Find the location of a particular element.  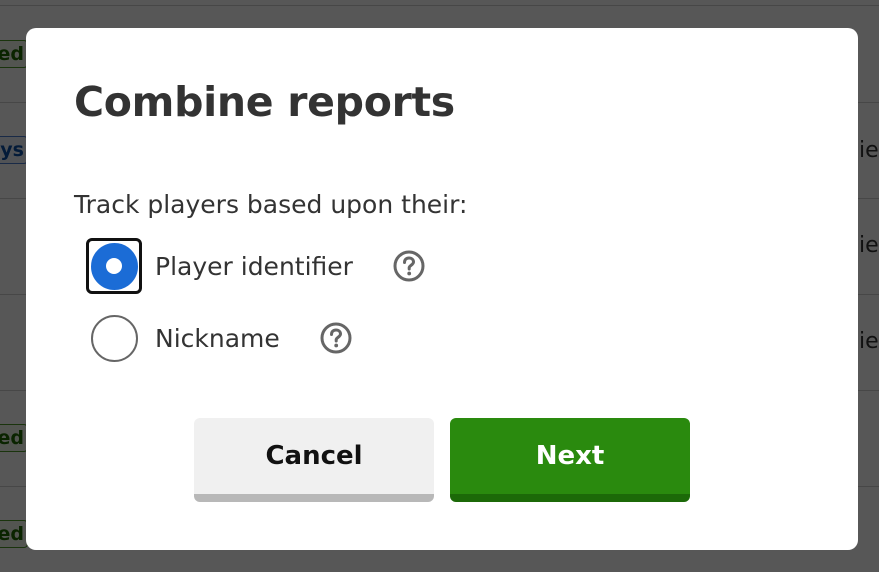

player-identifier-radio is located at coordinates (114, 266).